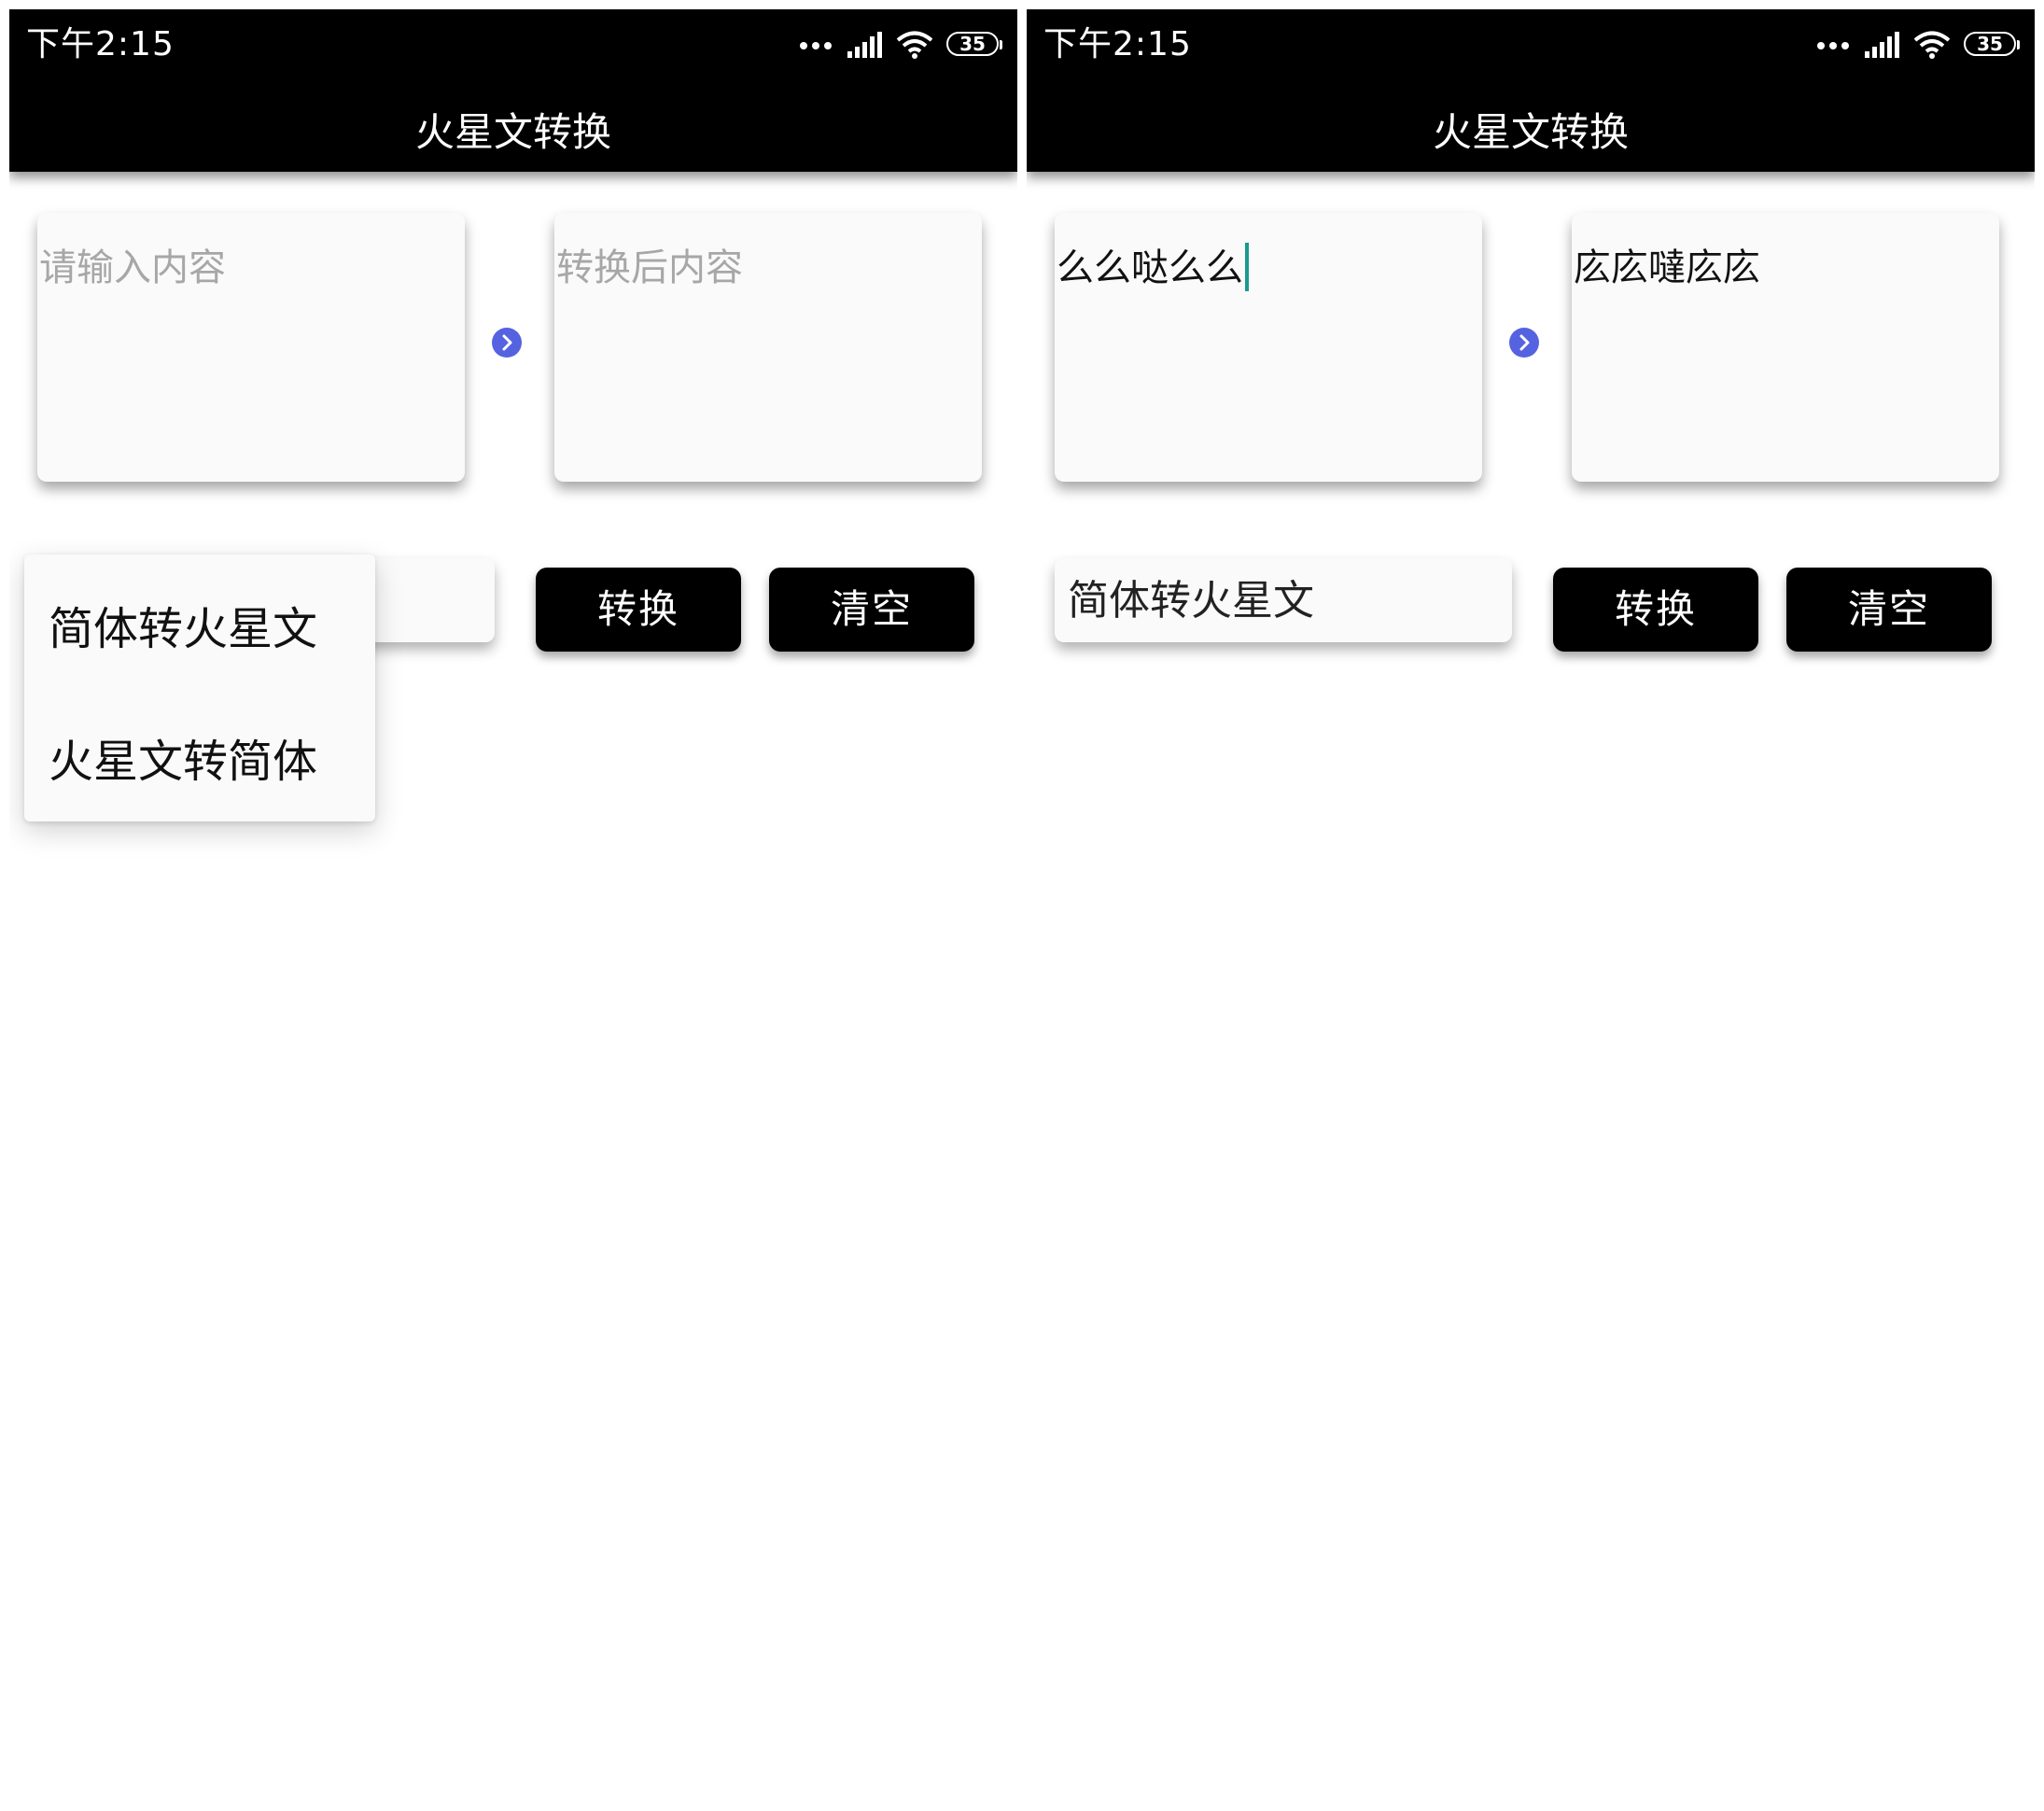  Describe the element at coordinates (768, 347) in the screenshot. I see `output-text-field: 转换后内容` at that location.